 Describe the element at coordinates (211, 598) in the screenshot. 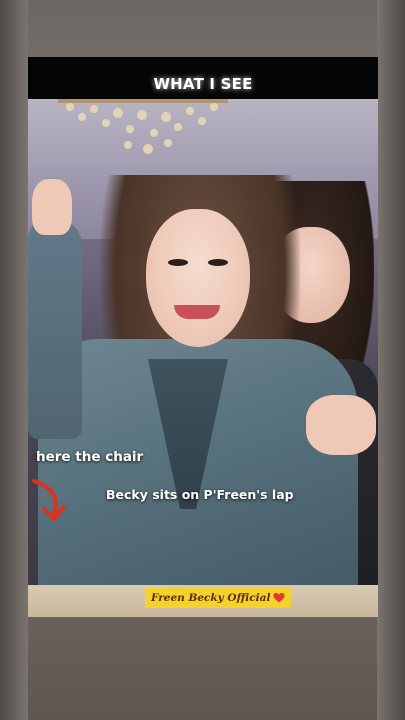

I see `watermark-text: Freen Becky Official` at that location.